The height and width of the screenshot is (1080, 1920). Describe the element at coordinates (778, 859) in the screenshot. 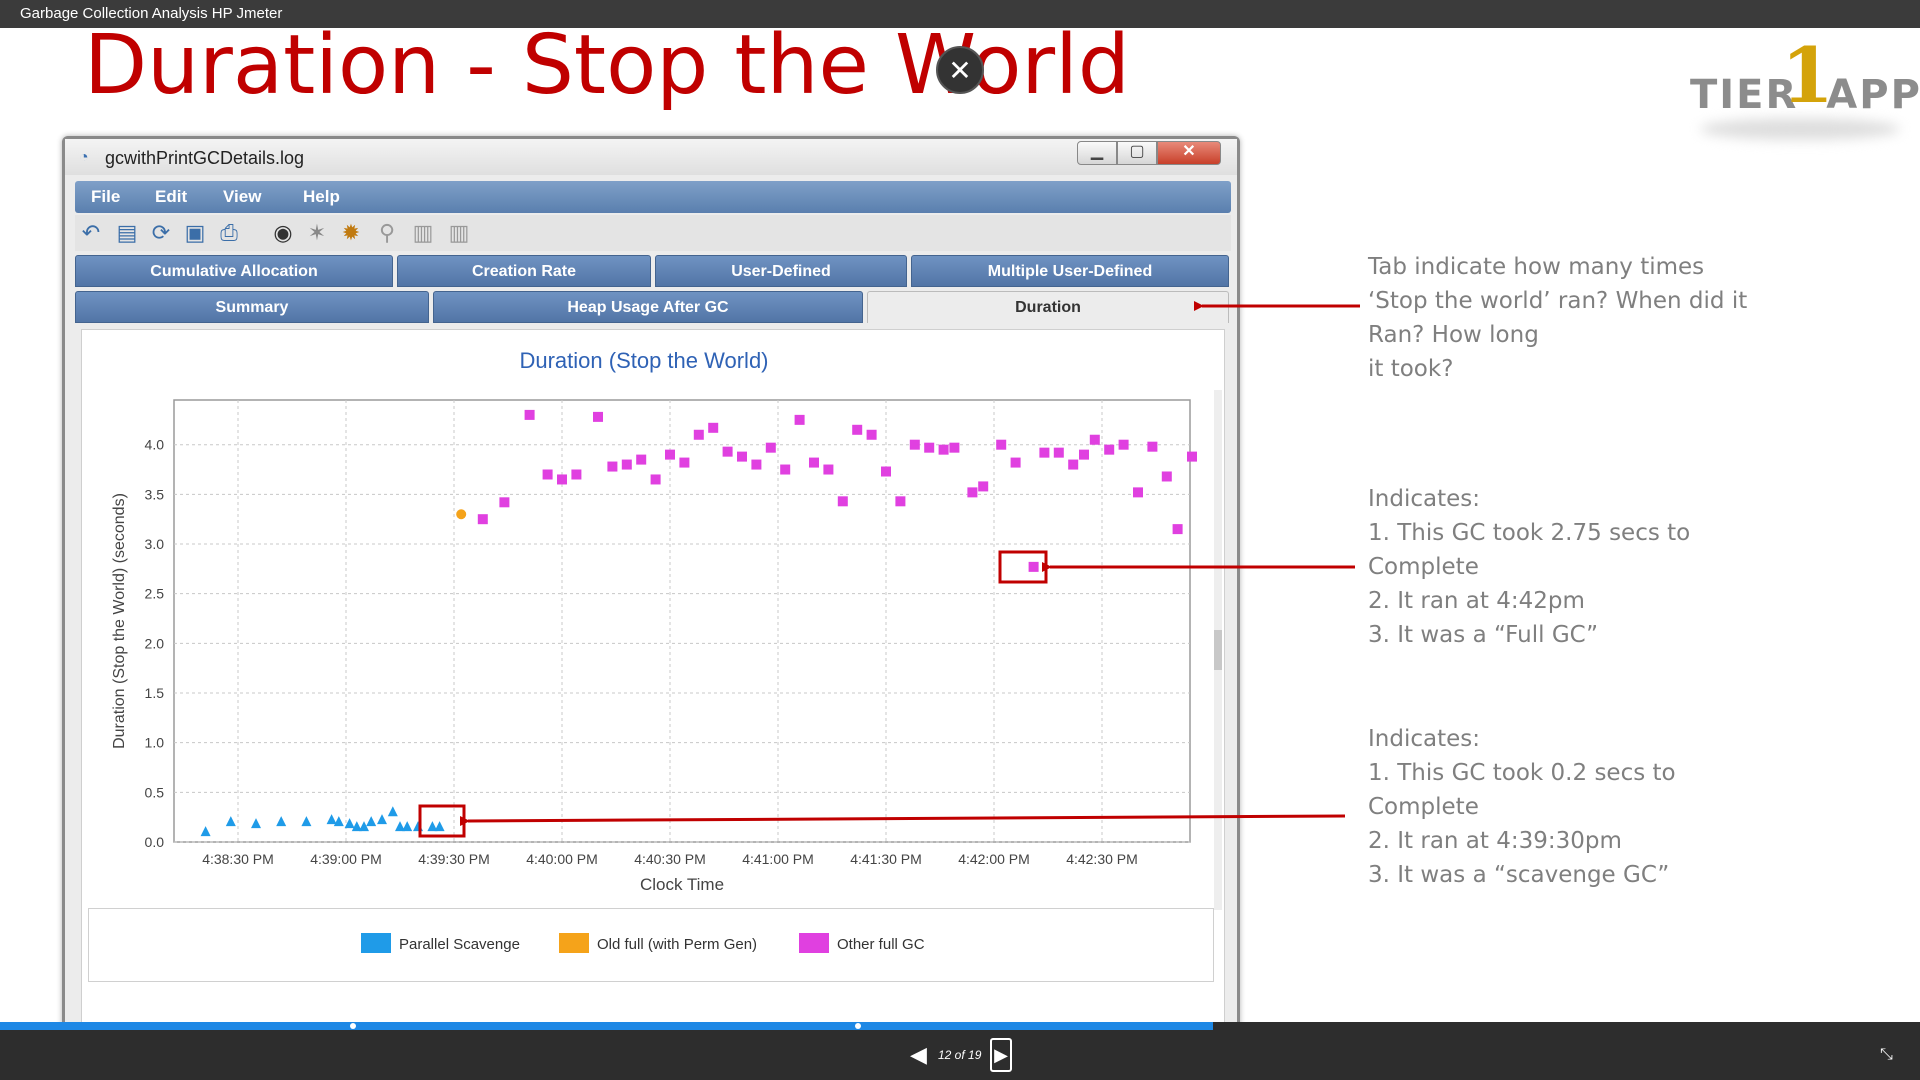

I see `x-tick-label: 4:41:00 PM` at that location.